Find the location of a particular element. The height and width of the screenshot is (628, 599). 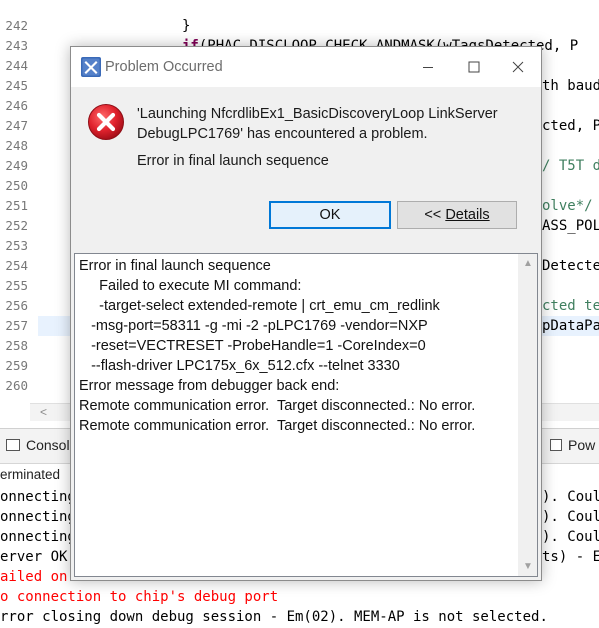

close-button is located at coordinates (518, 67).